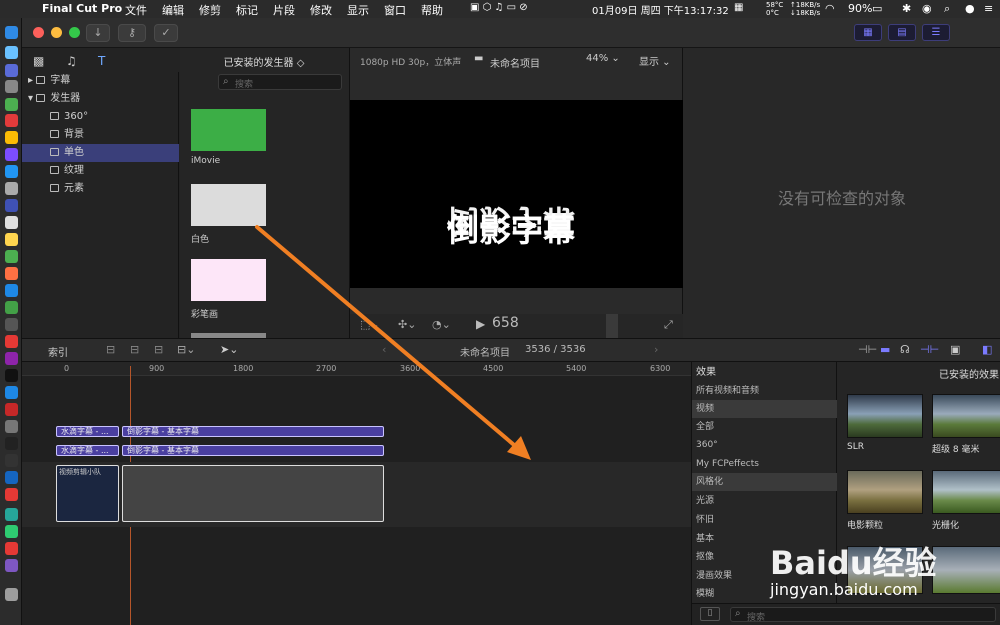 Image resolution: width=1000 pixels, height=625 pixels. What do you see at coordinates (11, 104) in the screenshot?
I see `android-icon` at bounding box center [11, 104].